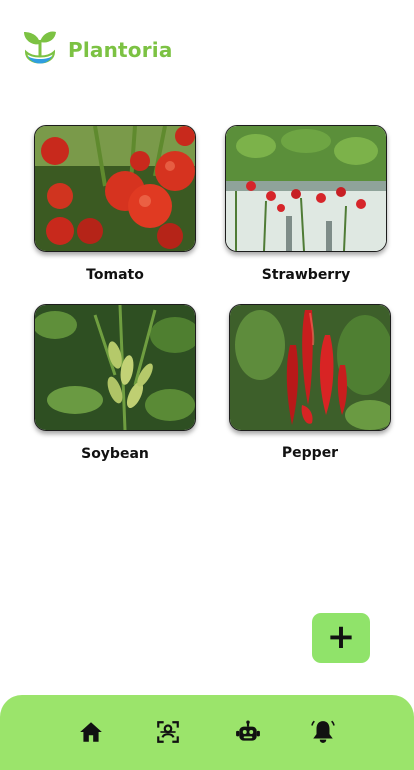 The height and width of the screenshot is (770, 414). I want to click on home-icon, so click(91, 732).